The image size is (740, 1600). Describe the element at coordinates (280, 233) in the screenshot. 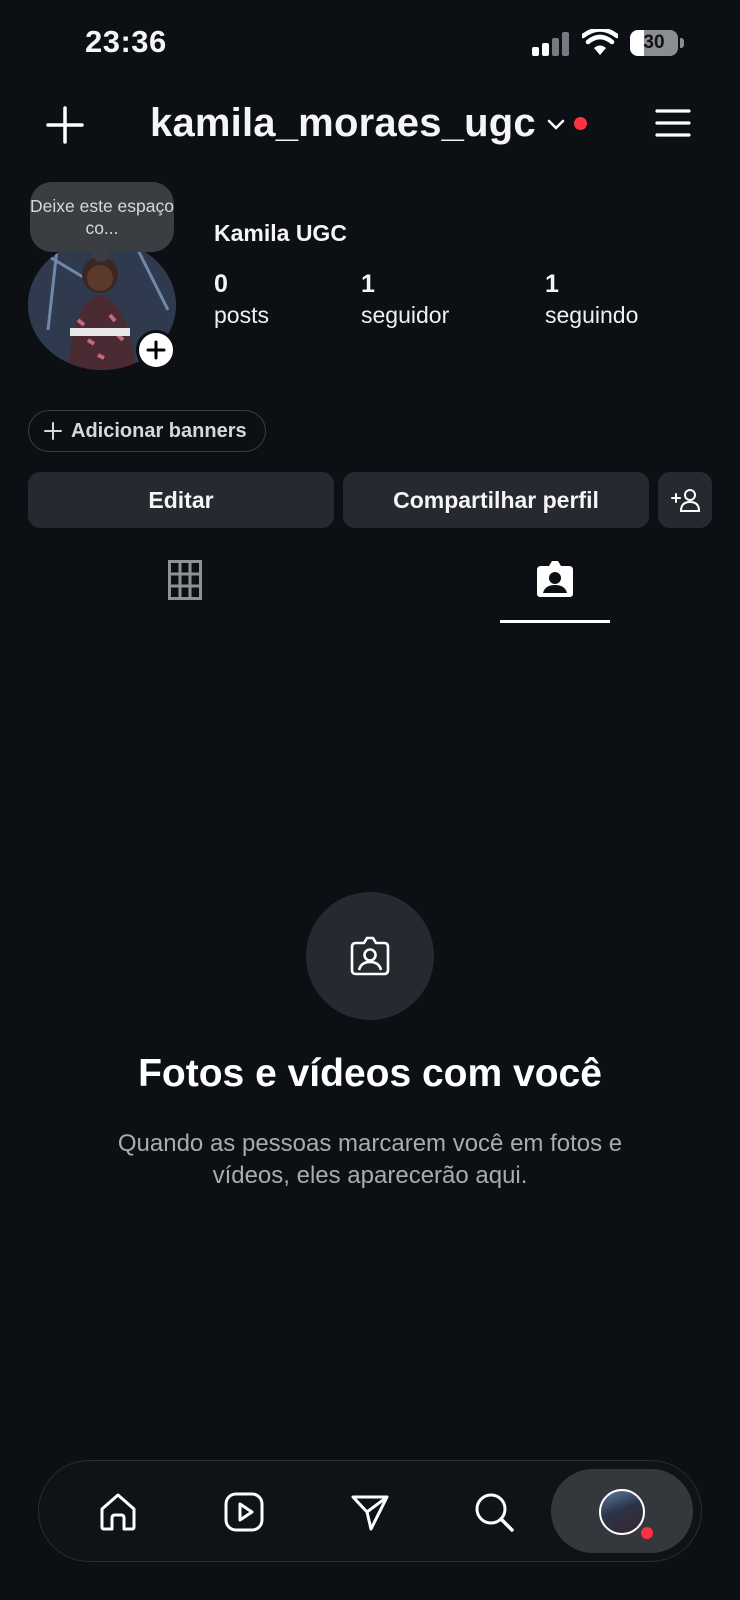

I see `display-name: Kamila UGC` at that location.